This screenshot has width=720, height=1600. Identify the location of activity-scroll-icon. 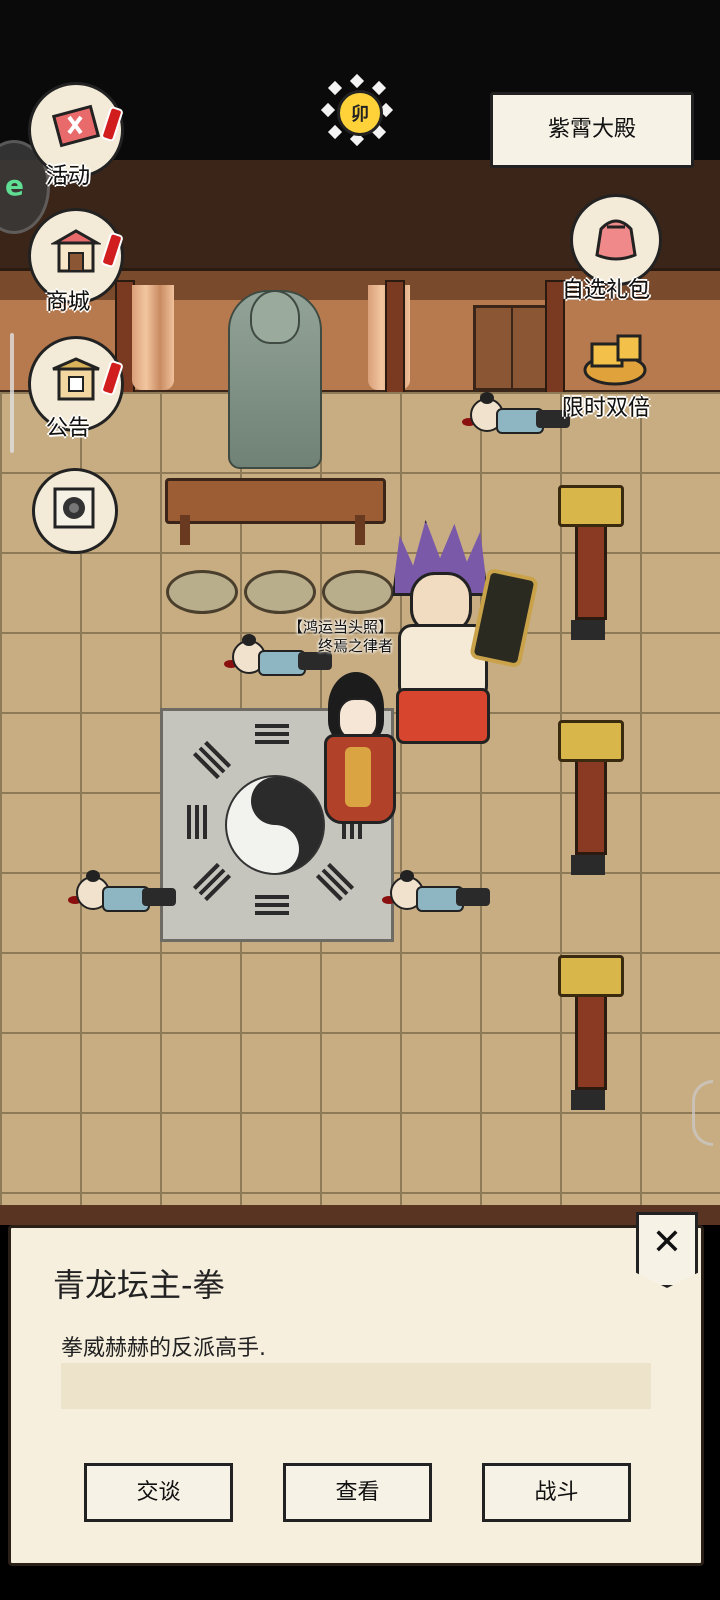
(76, 126).